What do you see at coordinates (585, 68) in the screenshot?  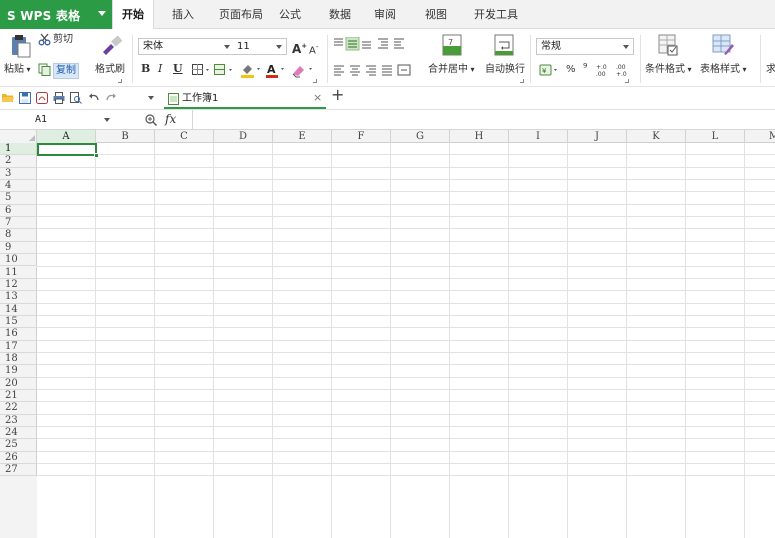 I see `thousands-separator-button: ⁹` at bounding box center [585, 68].